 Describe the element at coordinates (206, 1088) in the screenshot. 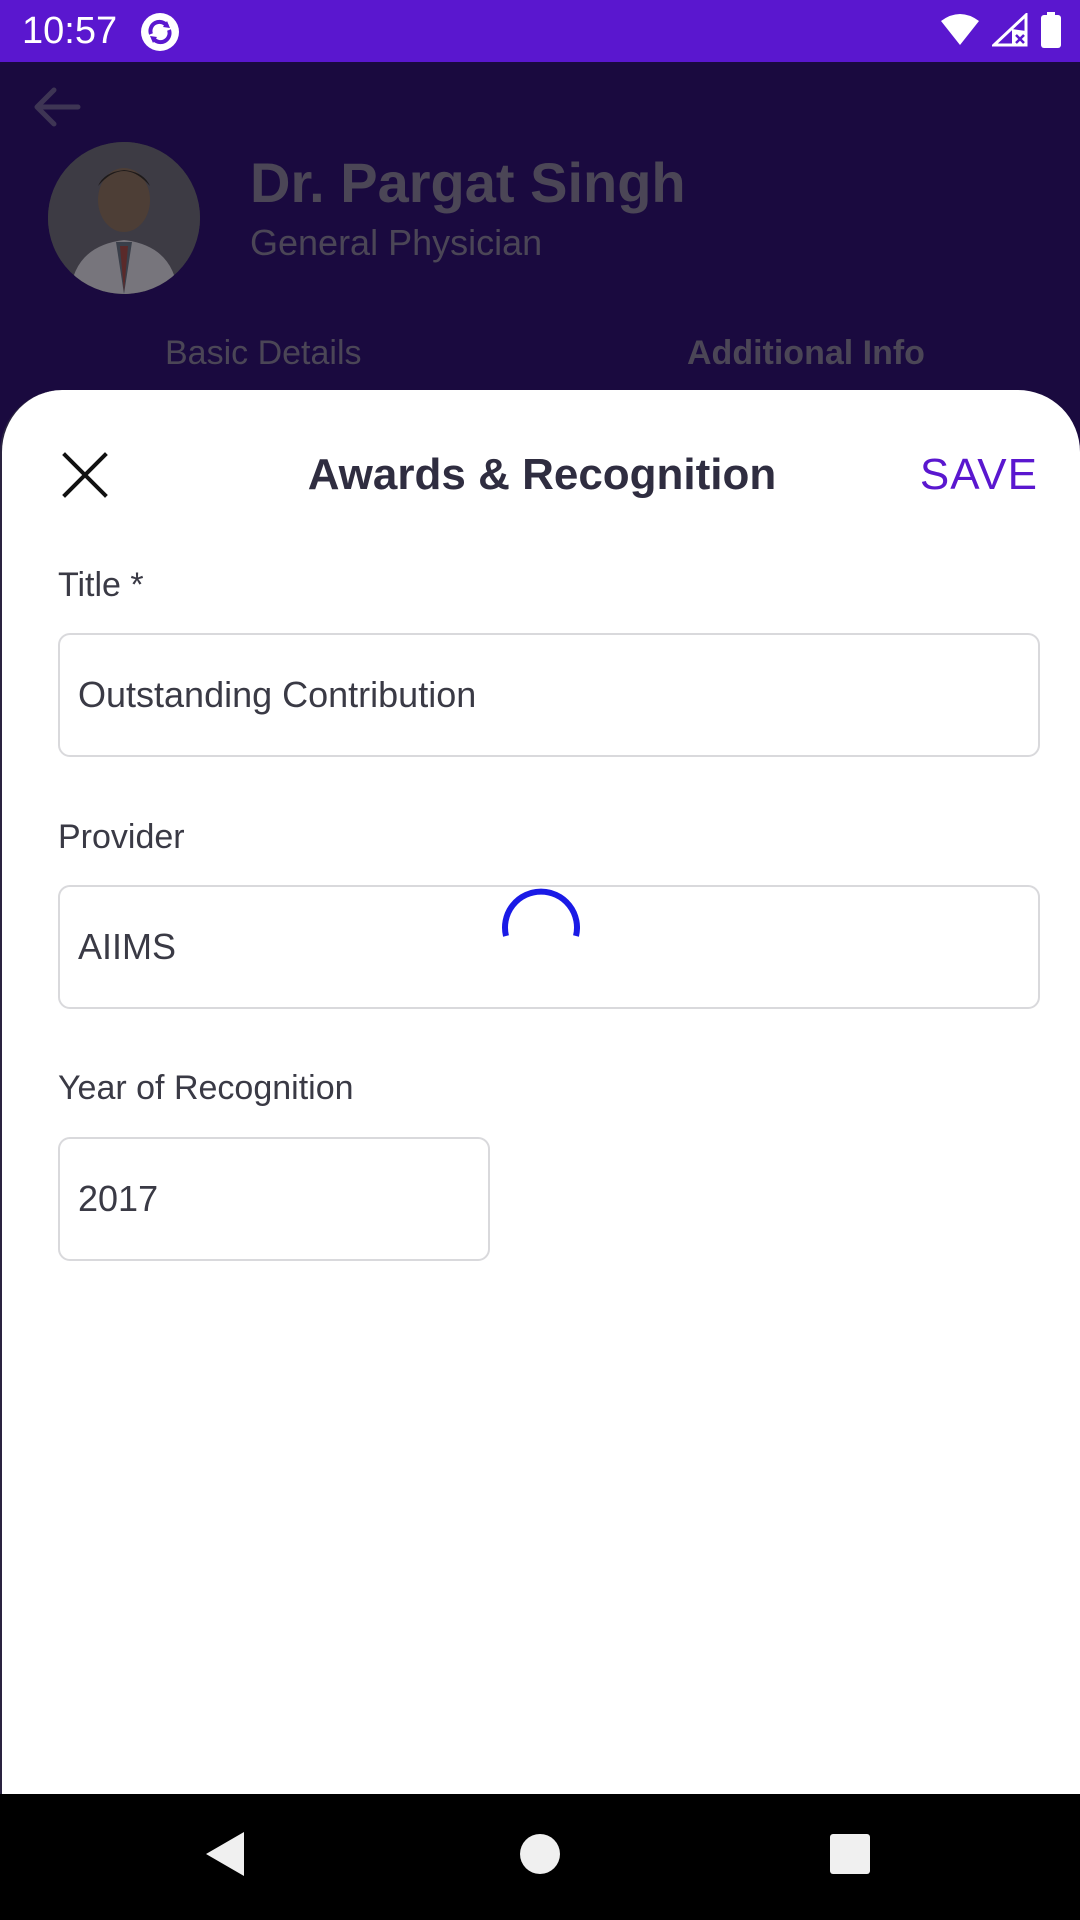

I see `year-label: Year of Recognition` at that location.